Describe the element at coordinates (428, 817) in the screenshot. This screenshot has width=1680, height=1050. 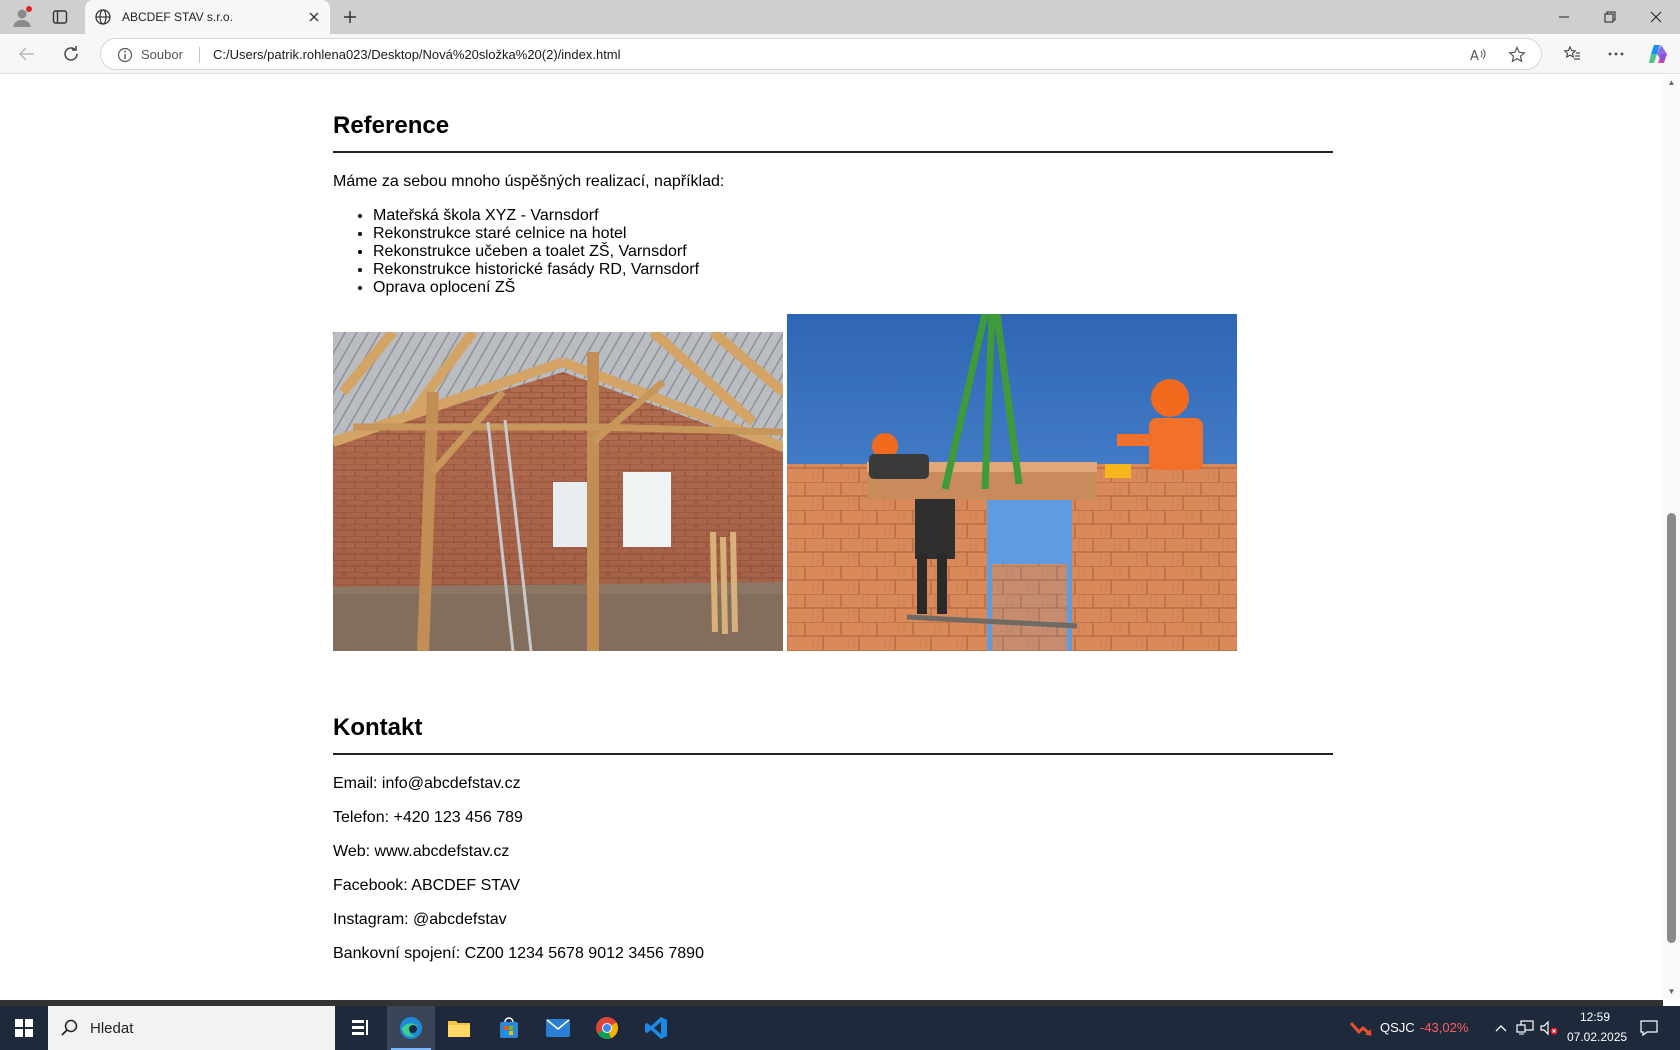
I see `contact-phone: Telefon: +420 123 456 789` at that location.